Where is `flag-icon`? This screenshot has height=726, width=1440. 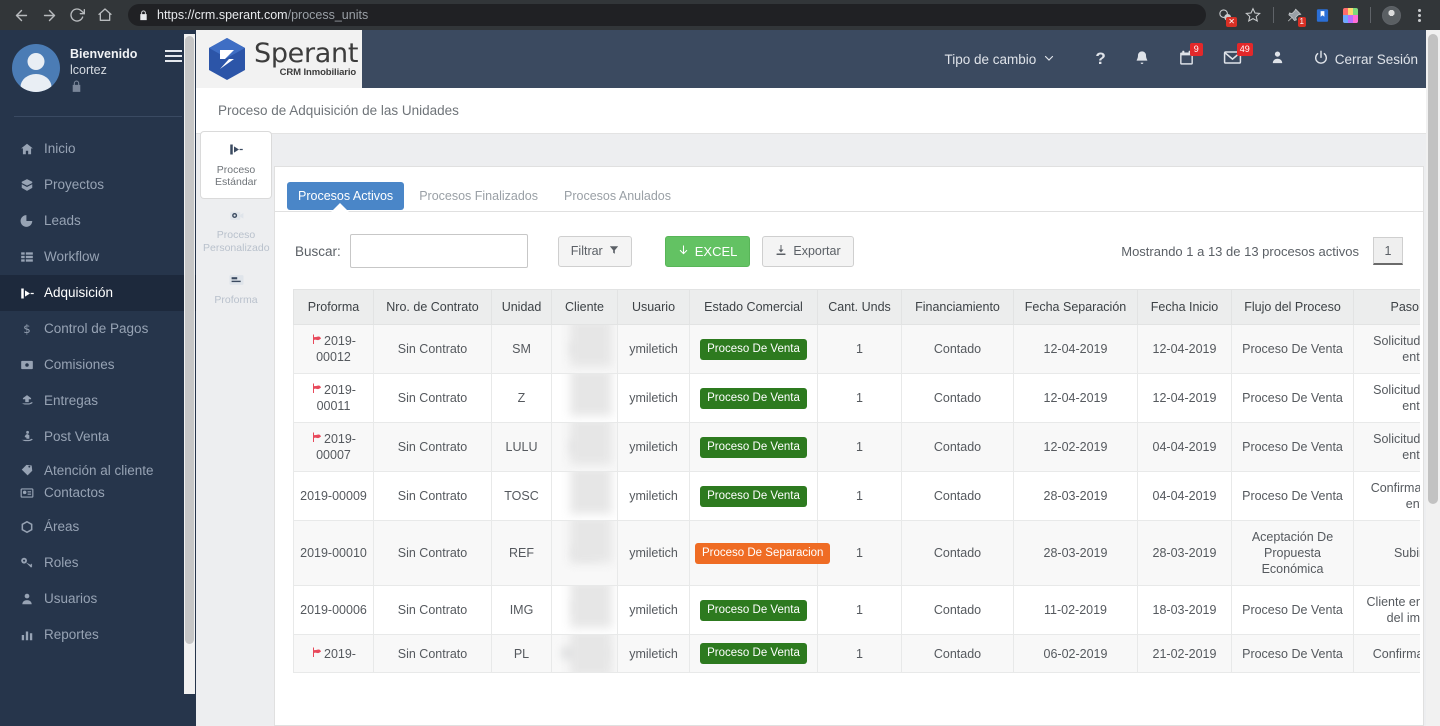
flag-icon is located at coordinates (317, 654).